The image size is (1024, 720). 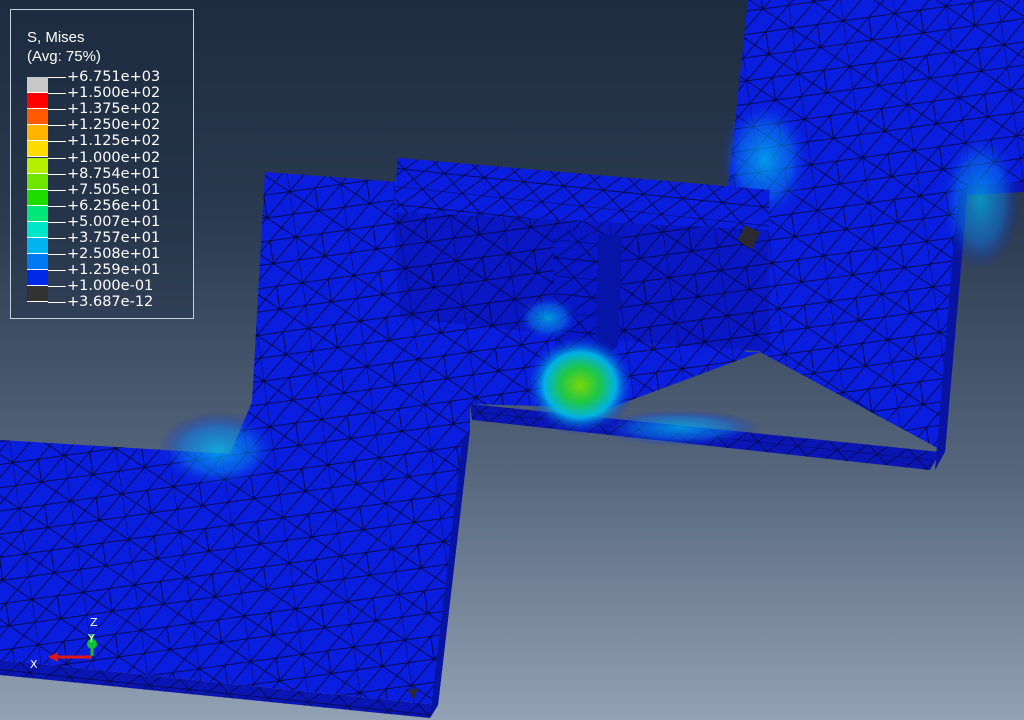 I want to click on legend-title: S, Mises, so click(x=56, y=37).